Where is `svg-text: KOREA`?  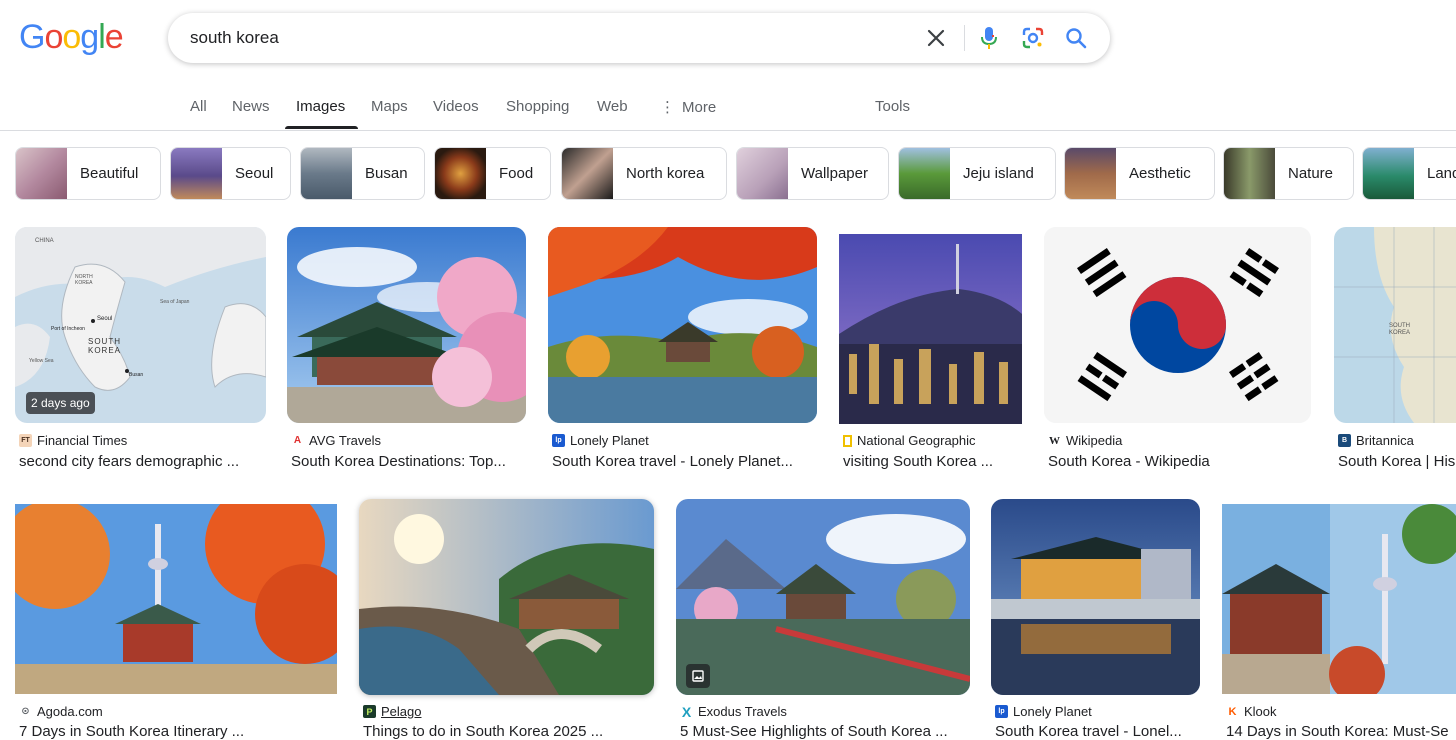
svg-text: KOREA is located at coordinates (1399, 333).